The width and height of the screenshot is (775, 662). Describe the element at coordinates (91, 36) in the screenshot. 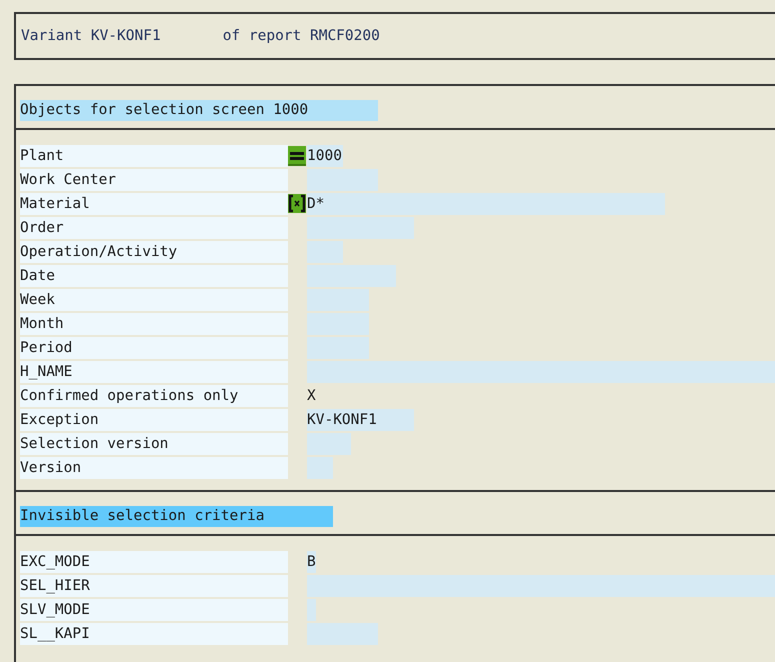

I see `variant-label: Variant KV-KONF1` at that location.